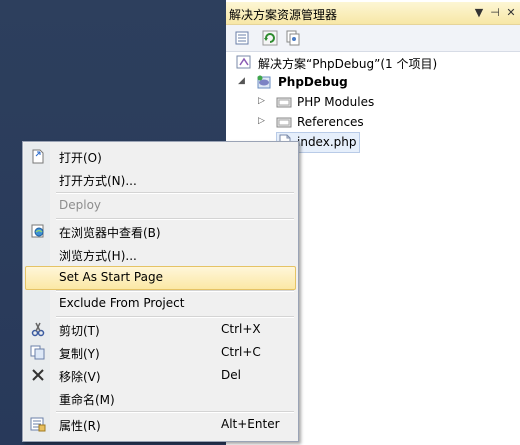 Image resolution: width=520 pixels, height=445 pixels. What do you see at coordinates (313, 82) in the screenshot?
I see `project-label: PhpDebug` at bounding box center [313, 82].